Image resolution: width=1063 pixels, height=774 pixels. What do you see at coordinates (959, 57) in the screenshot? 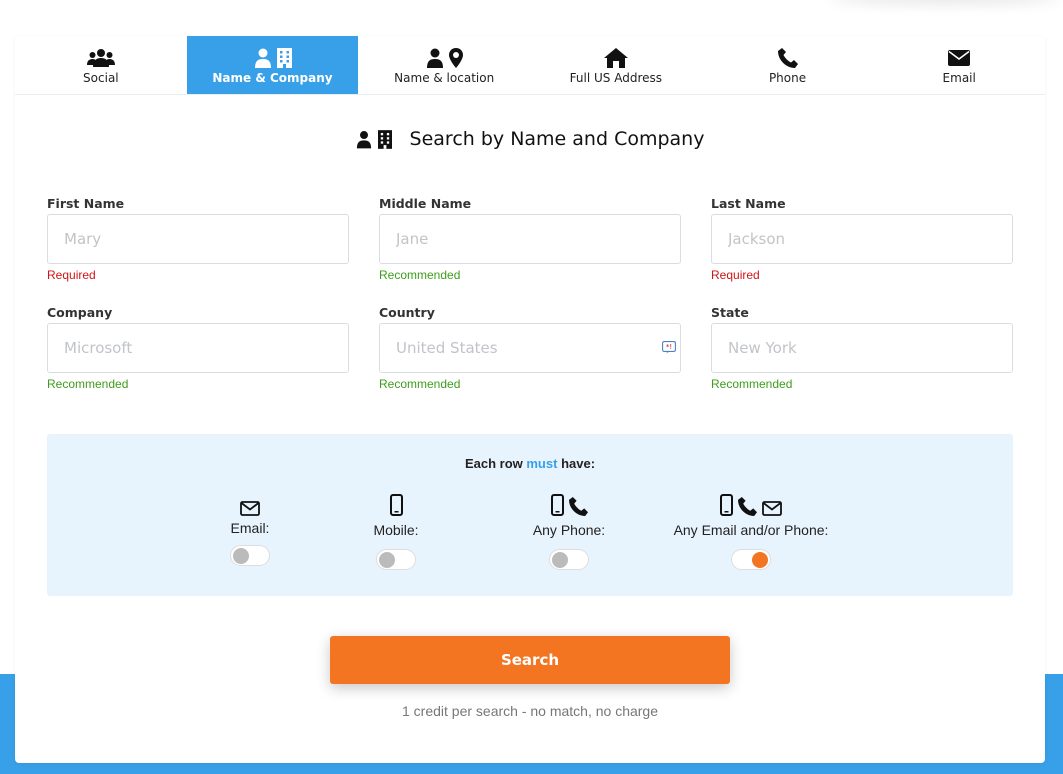
I see `envelope-icon` at bounding box center [959, 57].